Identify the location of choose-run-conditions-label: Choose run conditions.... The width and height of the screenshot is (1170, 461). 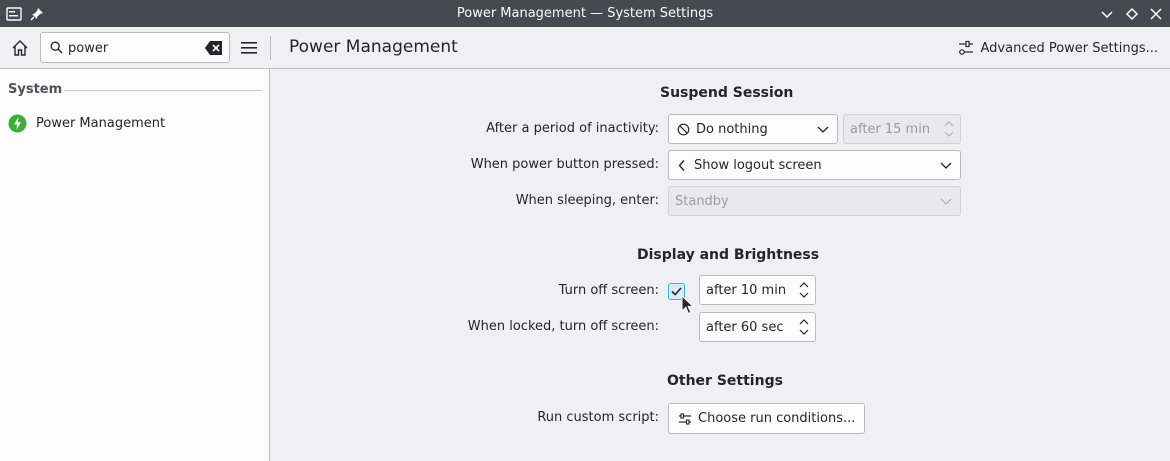
(777, 418).